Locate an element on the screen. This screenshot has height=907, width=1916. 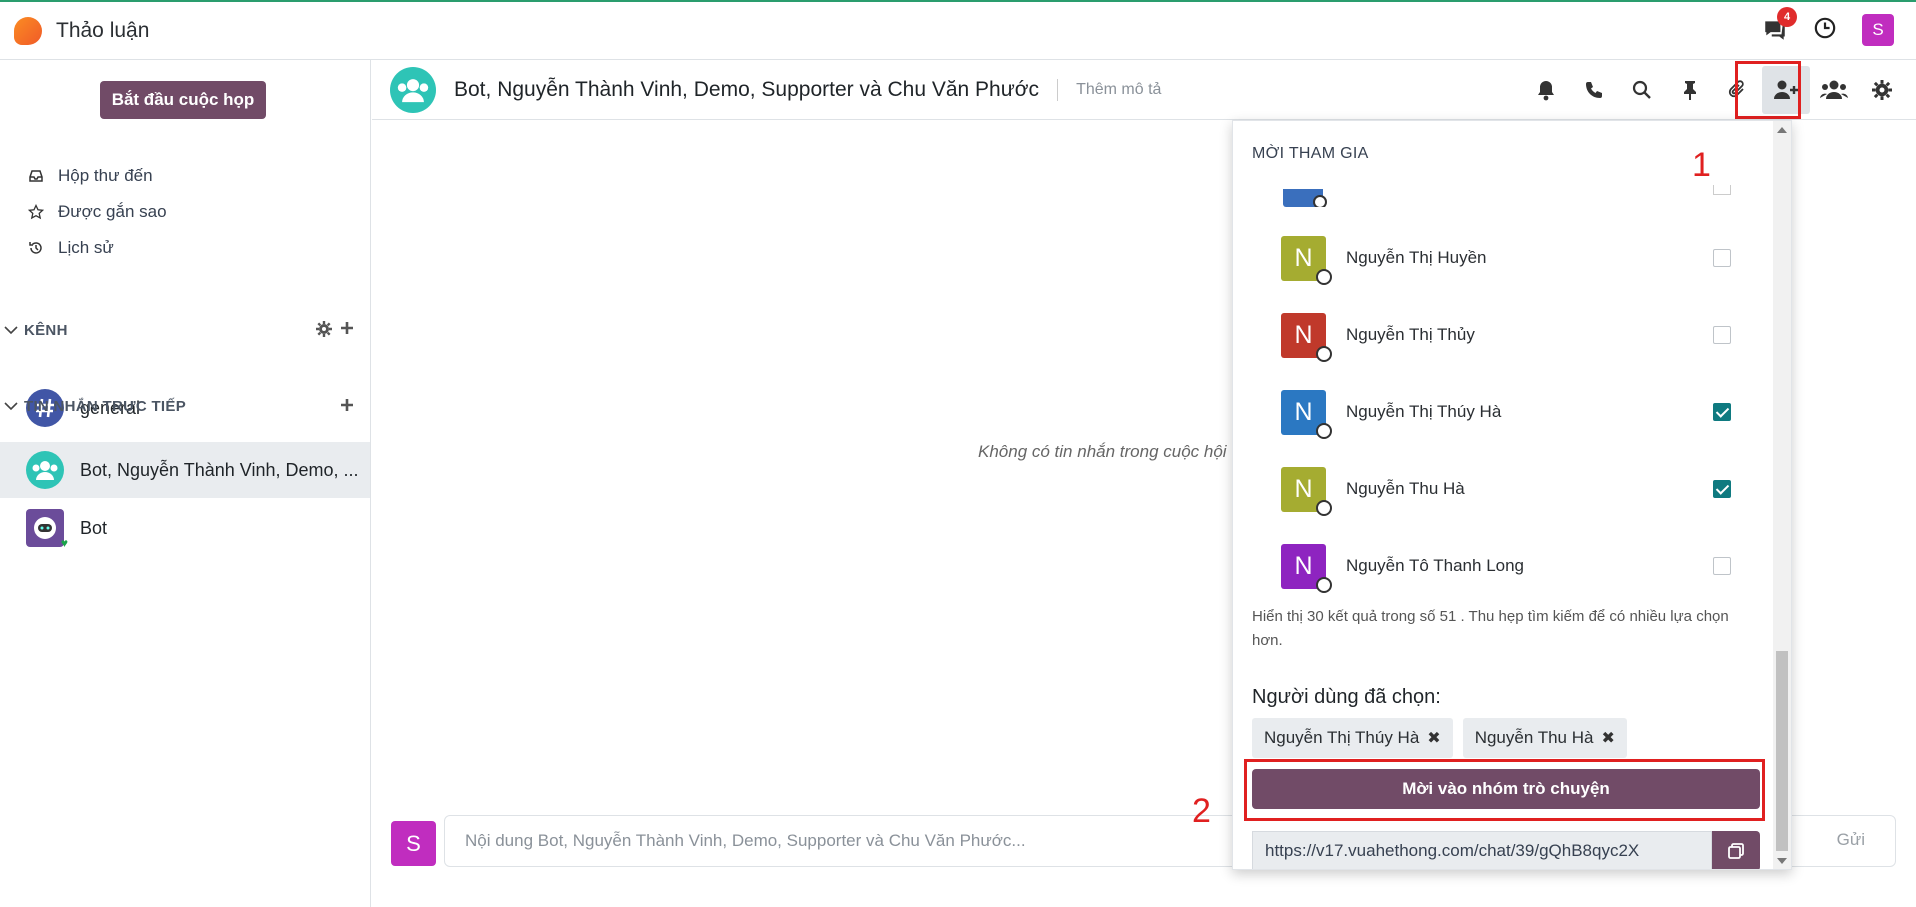
direct-messages-section-header: TIN NHẮN TRỰC TIẾP is located at coordinates (179, 406).